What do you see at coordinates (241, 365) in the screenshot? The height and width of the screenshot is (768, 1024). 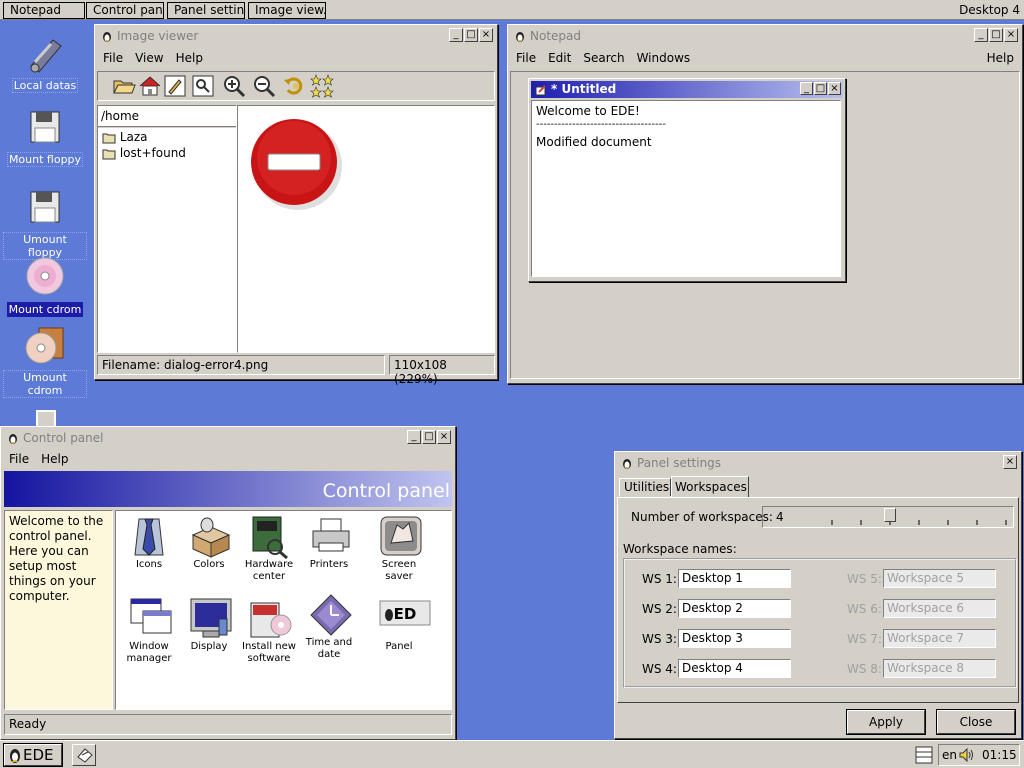 I see `filename-status: Filename: dialog-error4.png` at bounding box center [241, 365].